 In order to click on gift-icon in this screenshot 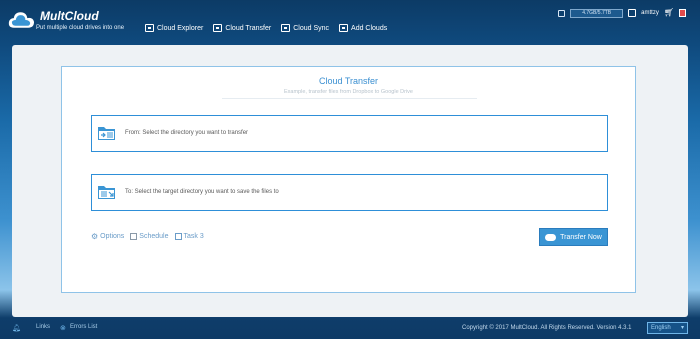, I will do `click(682, 13)`.